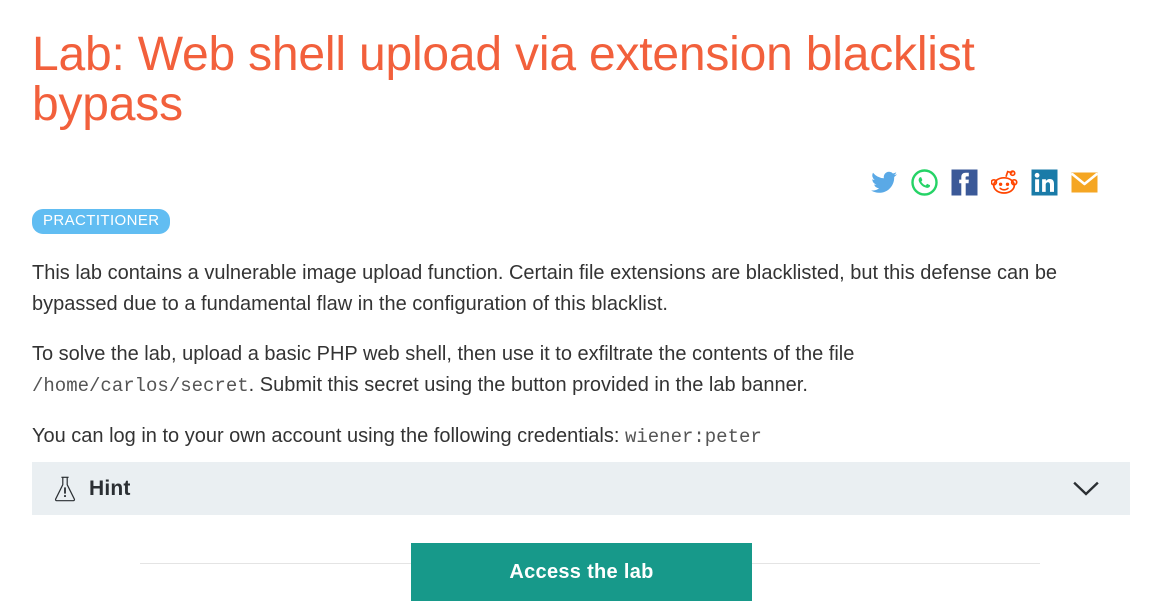  I want to click on hint-label: Hint, so click(110, 488).